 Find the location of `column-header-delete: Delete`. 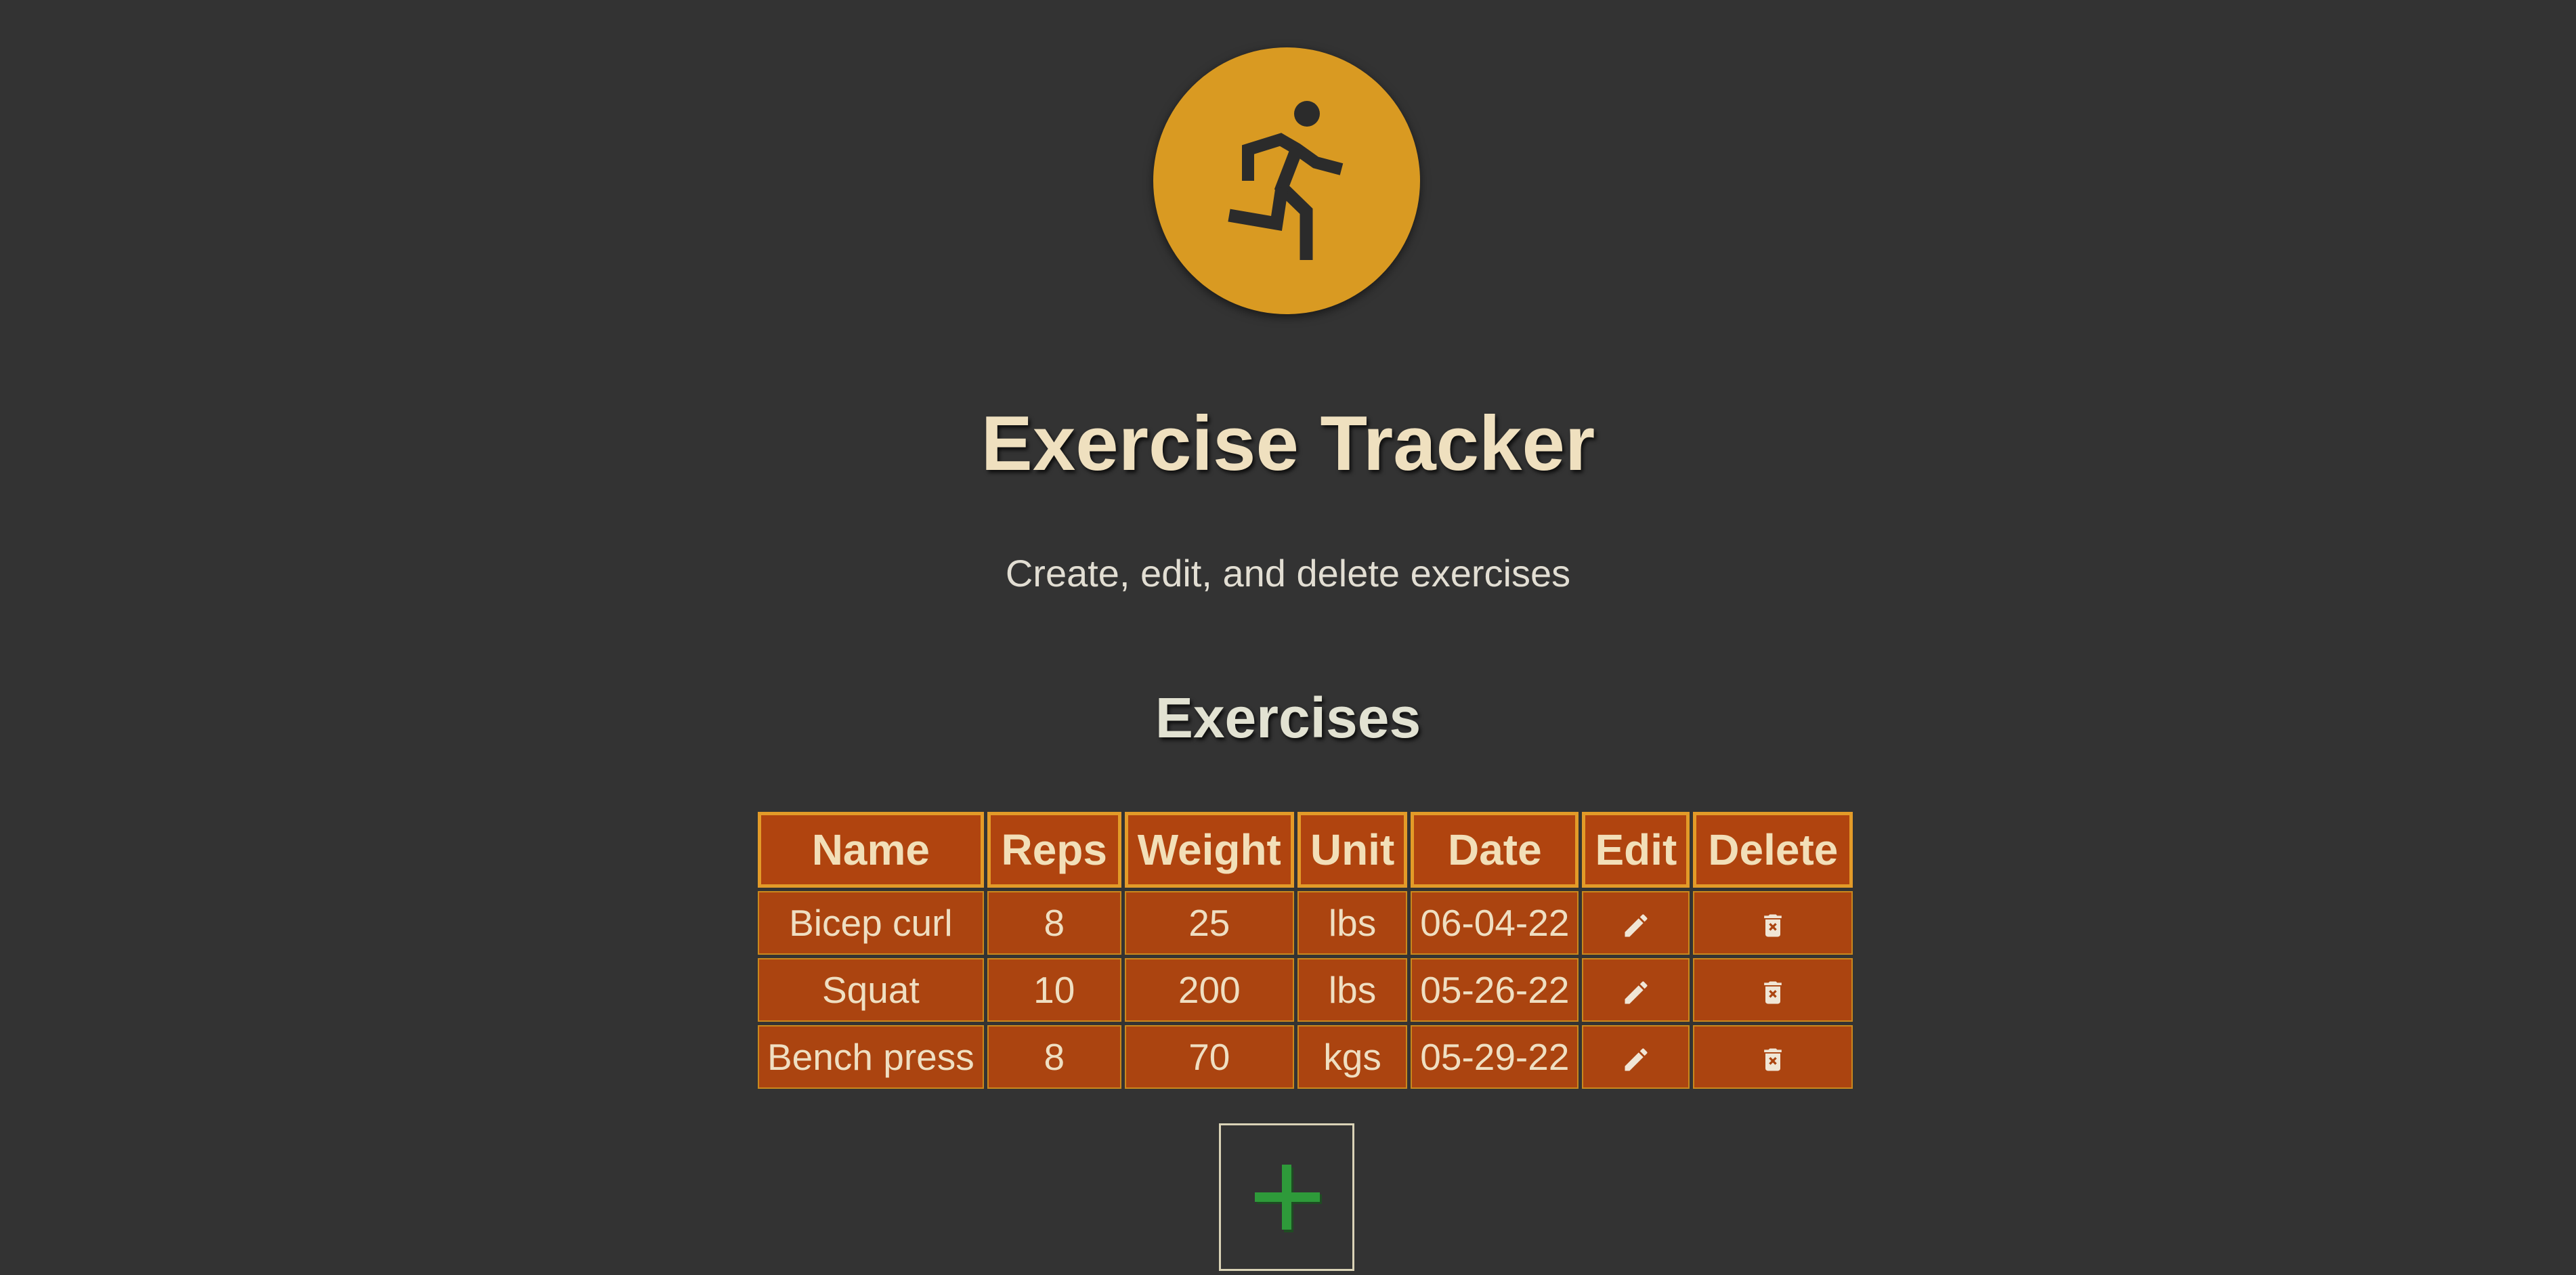

column-header-delete: Delete is located at coordinates (1773, 850).